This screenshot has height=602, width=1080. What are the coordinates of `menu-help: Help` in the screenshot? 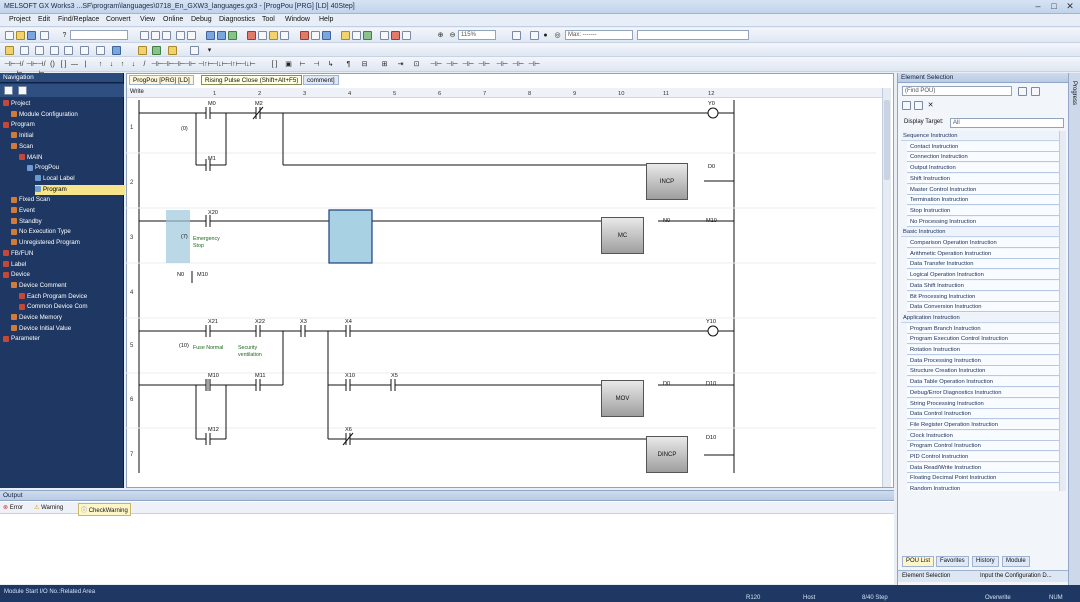 It's located at (326, 19).